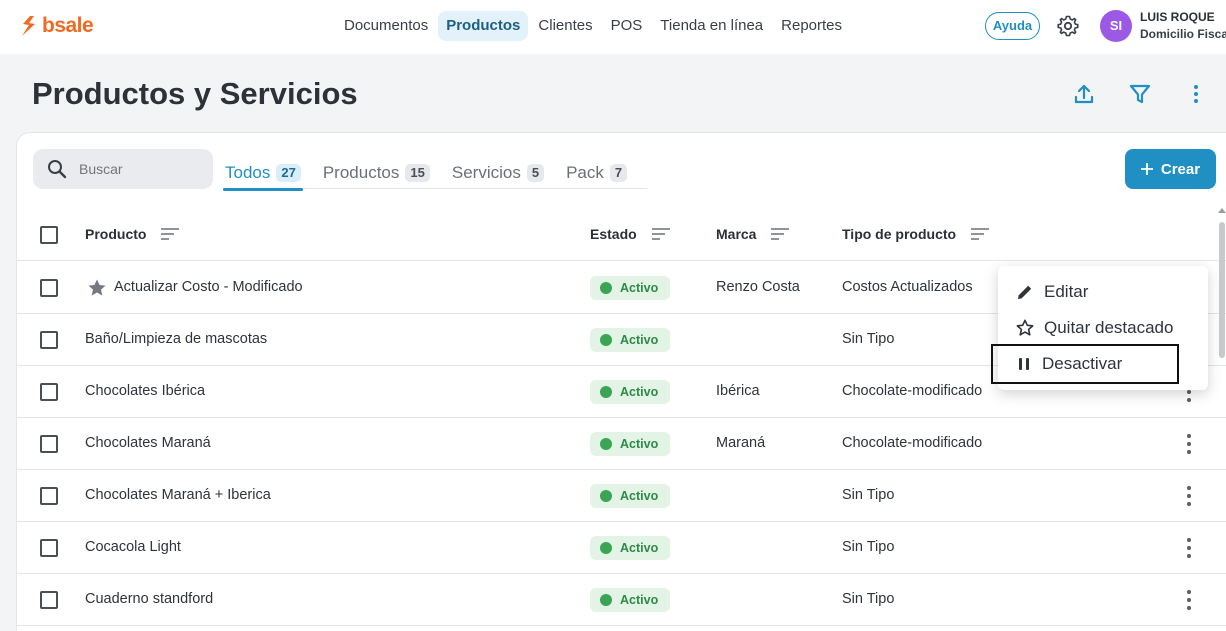 The image size is (1226, 631). I want to click on column-label: Marca, so click(736, 234).